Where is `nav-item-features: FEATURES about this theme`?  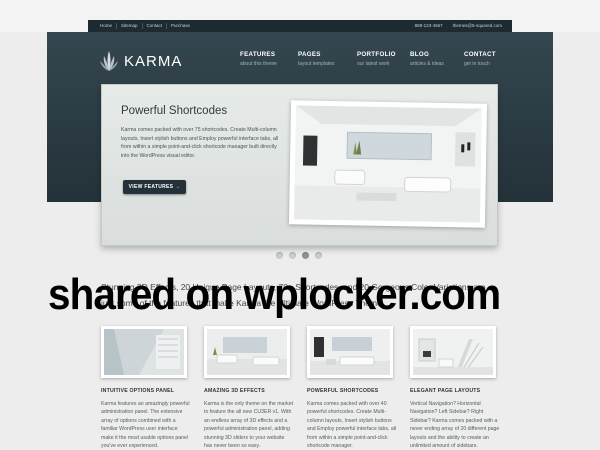
nav-item-features: FEATURES about this theme is located at coordinates (258, 59).